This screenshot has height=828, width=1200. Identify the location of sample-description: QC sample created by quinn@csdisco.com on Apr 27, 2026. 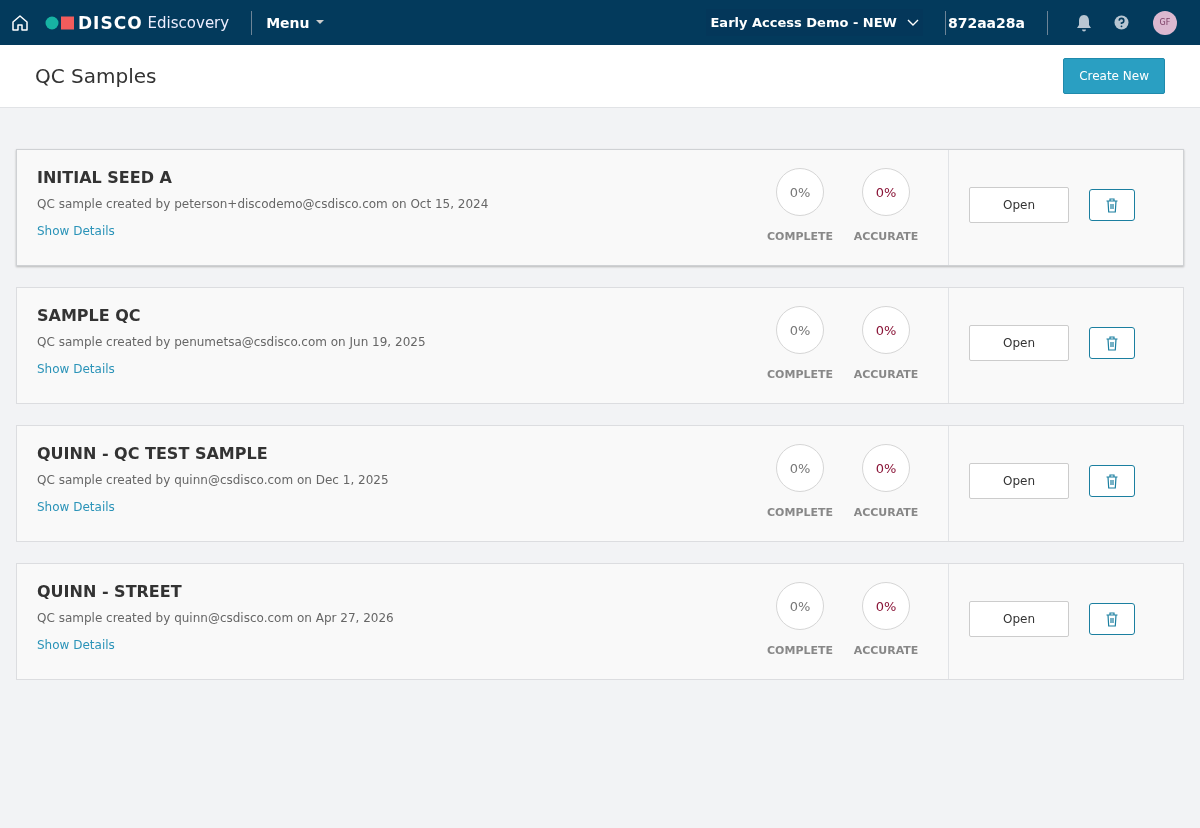
(216, 618).